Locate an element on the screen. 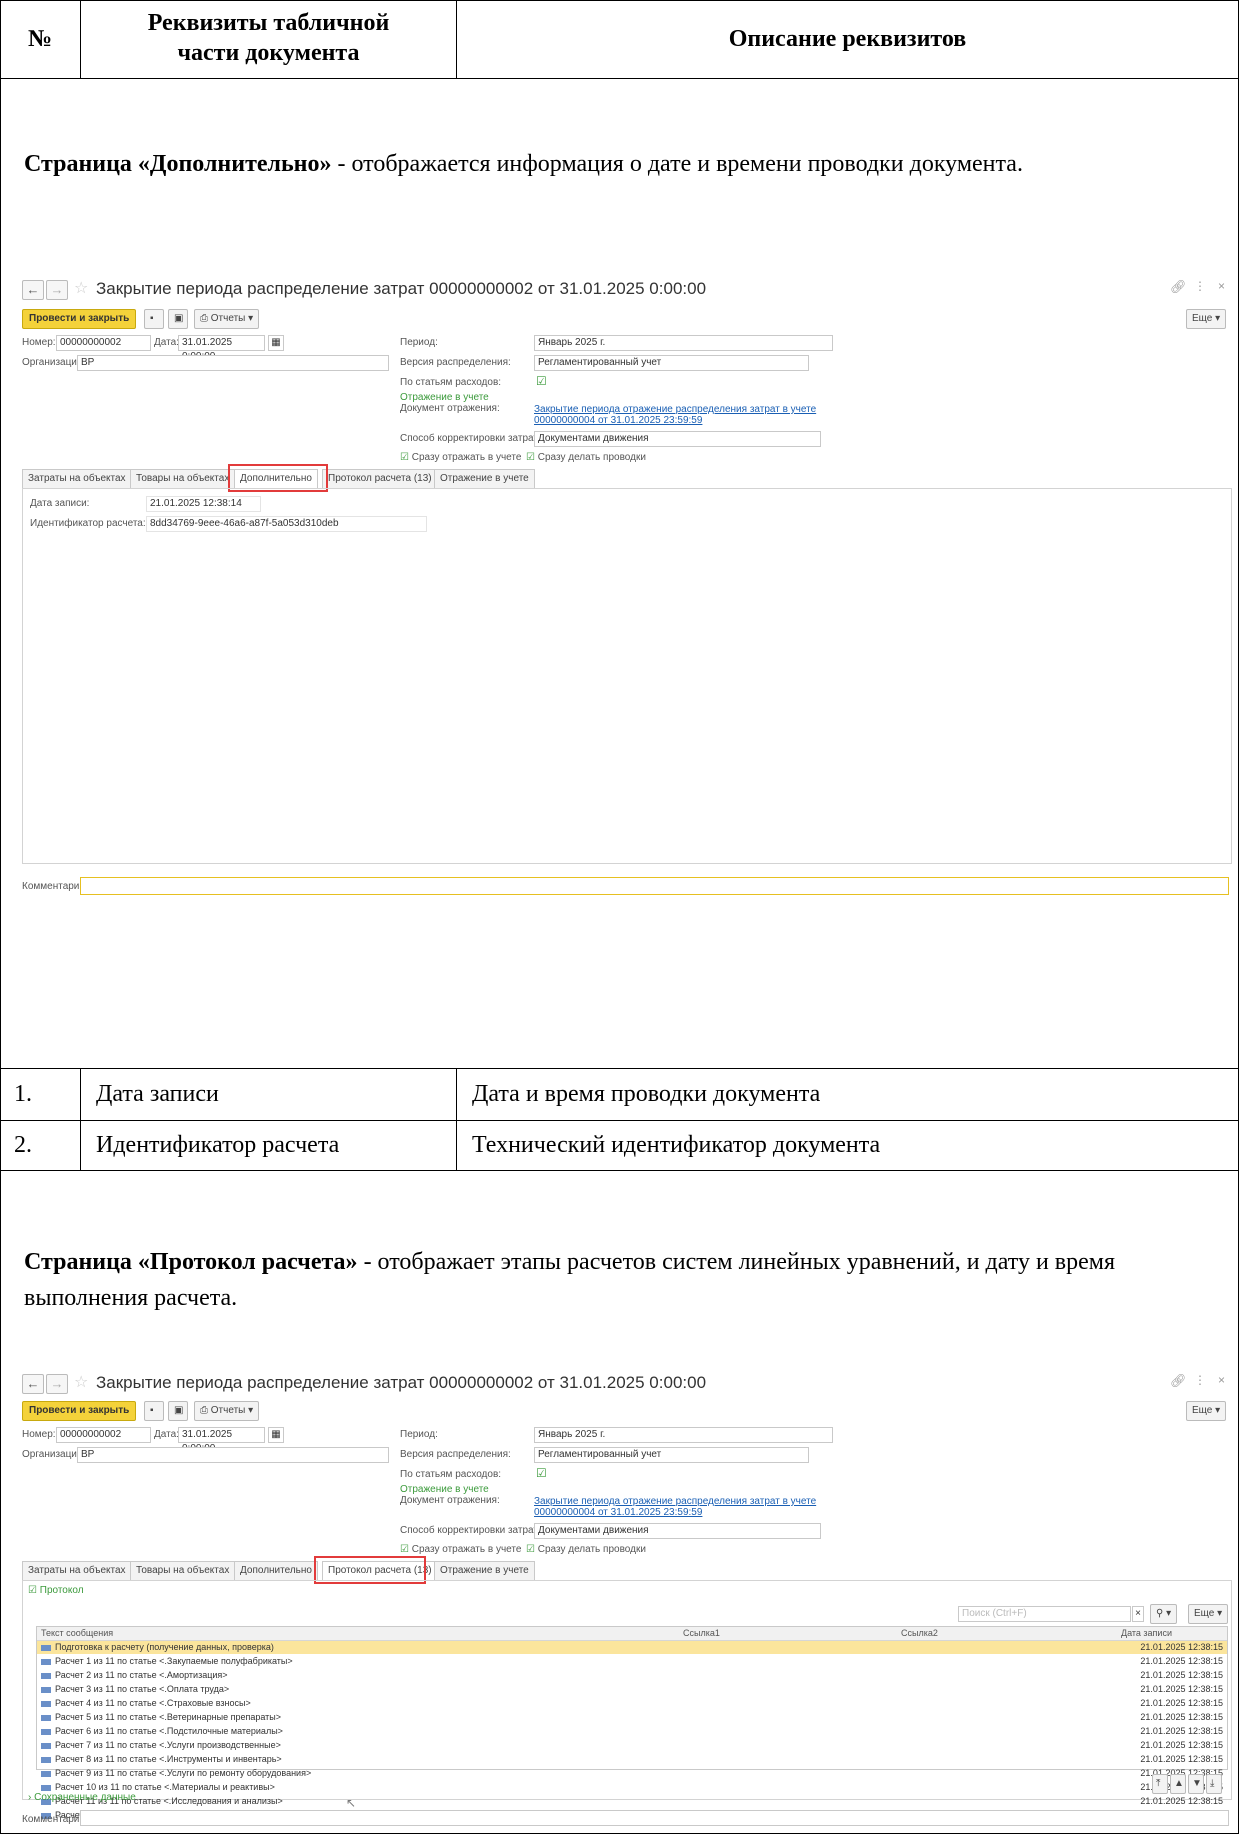 This screenshot has height=1834, width=1239. saved-data-group: › Сохраненные данные is located at coordinates (82, 1797).